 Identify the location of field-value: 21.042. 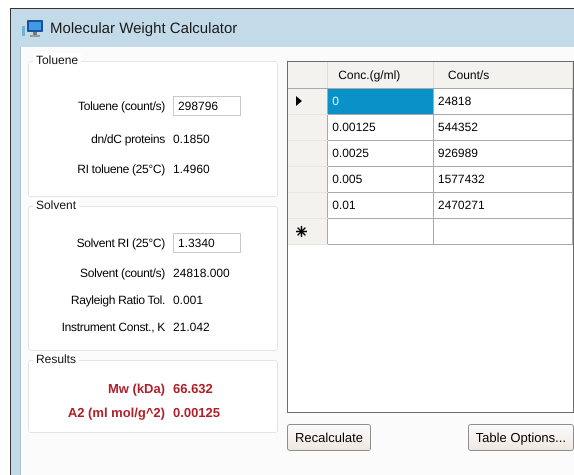
(192, 327).